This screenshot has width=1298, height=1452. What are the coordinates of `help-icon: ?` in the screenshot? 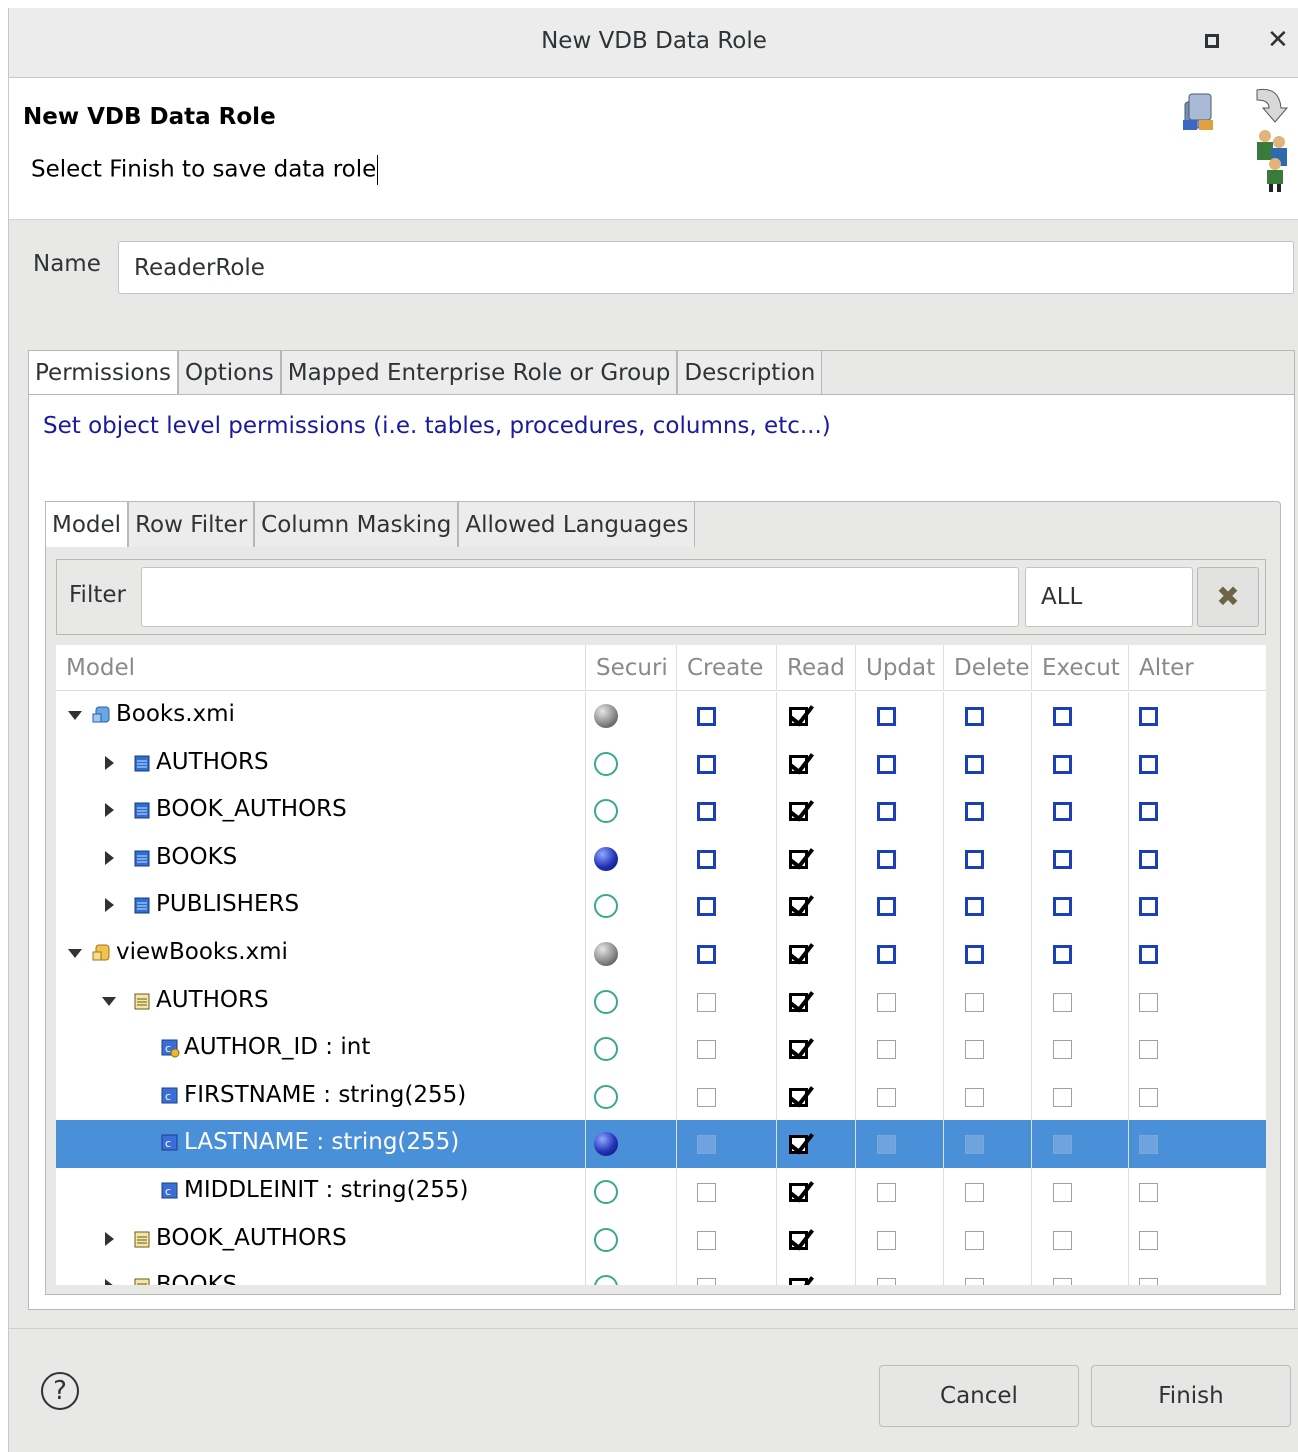 It's located at (60, 1391).